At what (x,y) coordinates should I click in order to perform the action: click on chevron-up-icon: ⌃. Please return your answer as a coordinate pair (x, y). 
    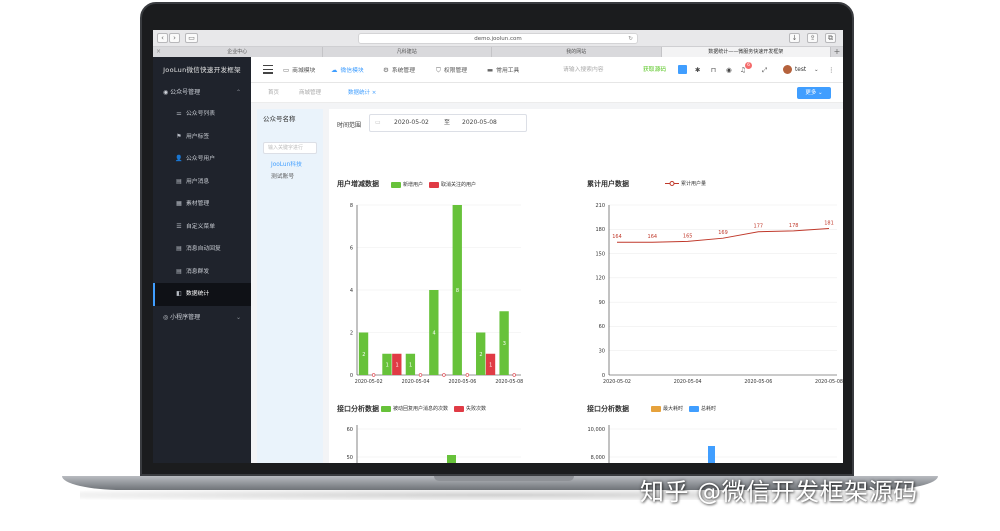
    Looking at the image, I should click on (238, 92).